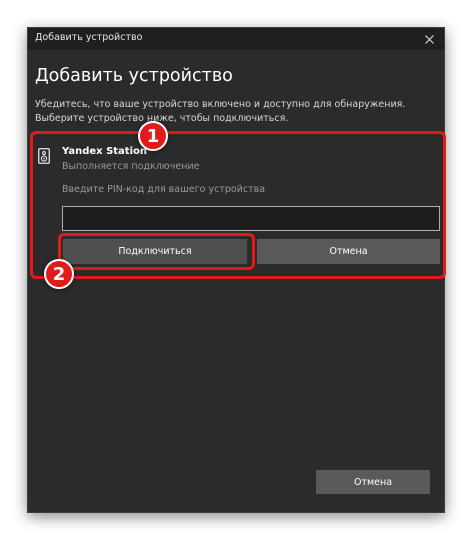 The width and height of the screenshot is (474, 538). What do you see at coordinates (164, 189) in the screenshot?
I see `pin-label: Введите PIN-код для вашего устройства` at bounding box center [164, 189].